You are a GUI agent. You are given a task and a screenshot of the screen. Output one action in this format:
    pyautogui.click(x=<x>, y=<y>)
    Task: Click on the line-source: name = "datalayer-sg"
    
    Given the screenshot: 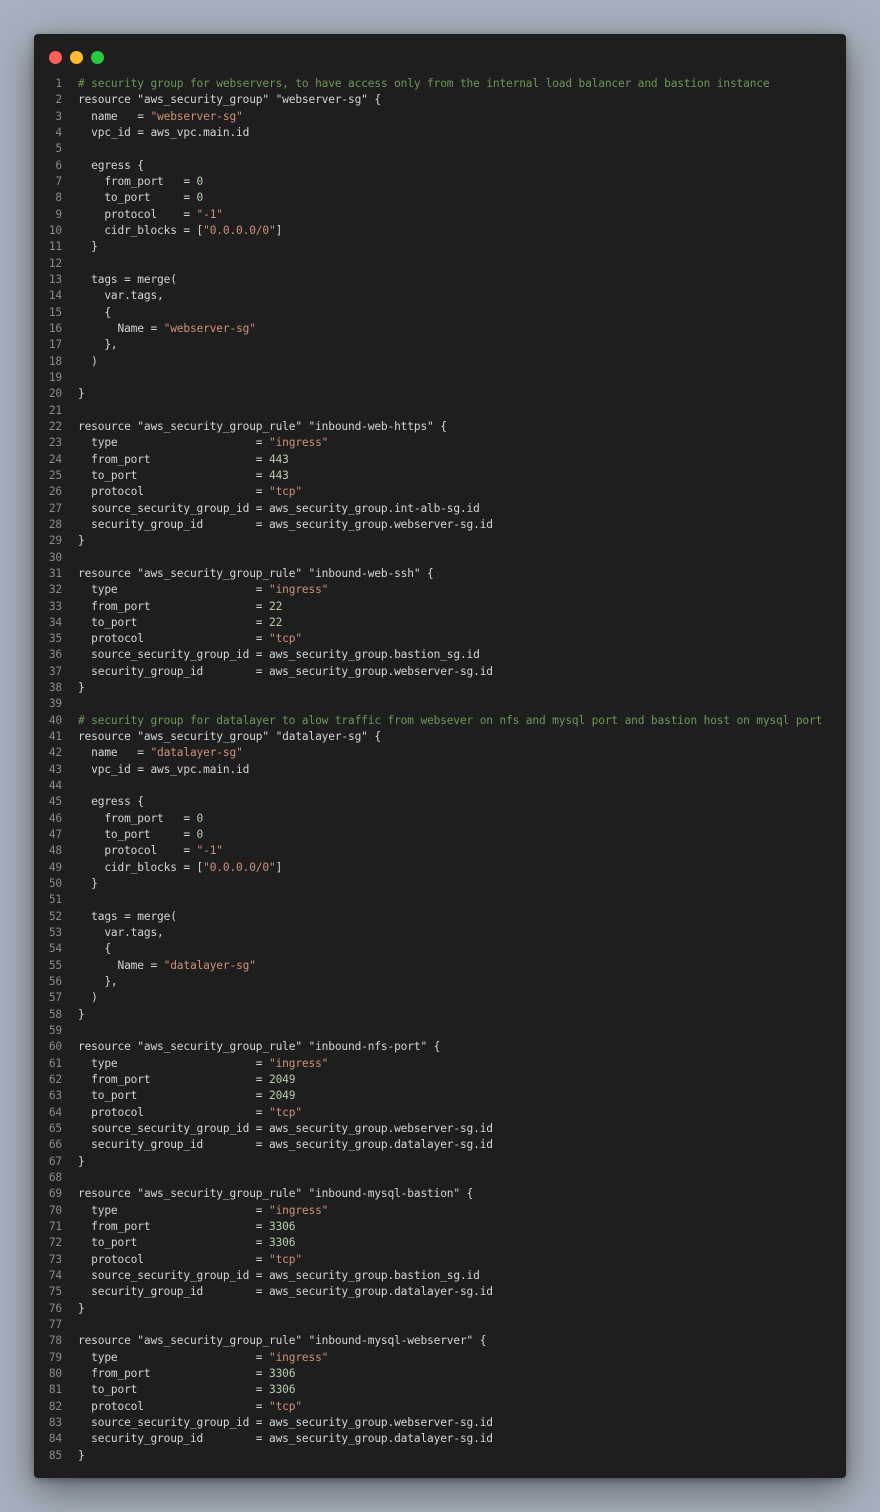 What is the action you would take?
    pyautogui.click(x=160, y=753)
    